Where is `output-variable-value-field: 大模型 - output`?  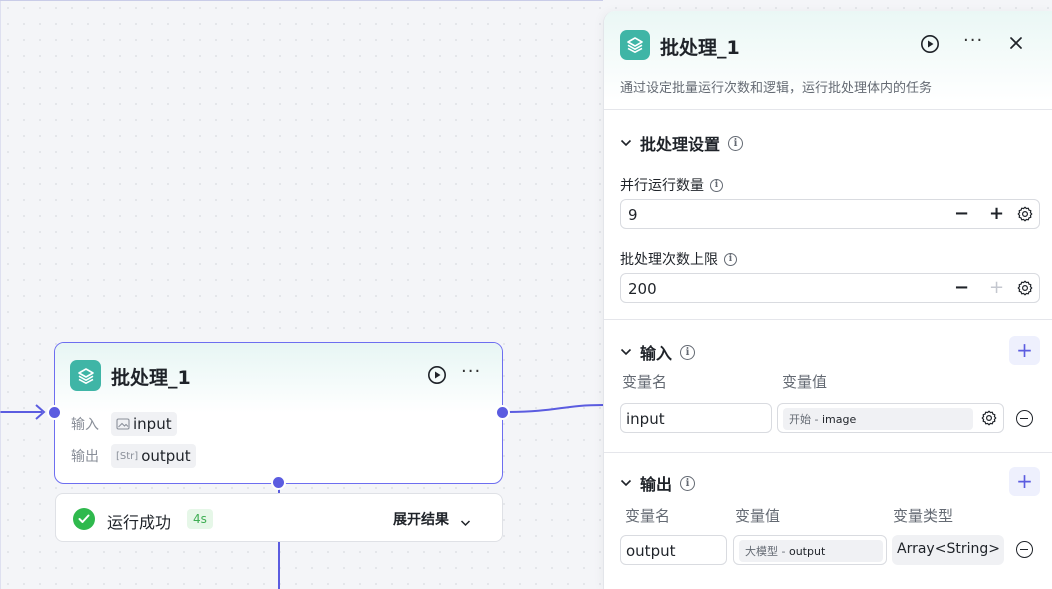
output-variable-value-field: 大模型 - output is located at coordinates (810, 550).